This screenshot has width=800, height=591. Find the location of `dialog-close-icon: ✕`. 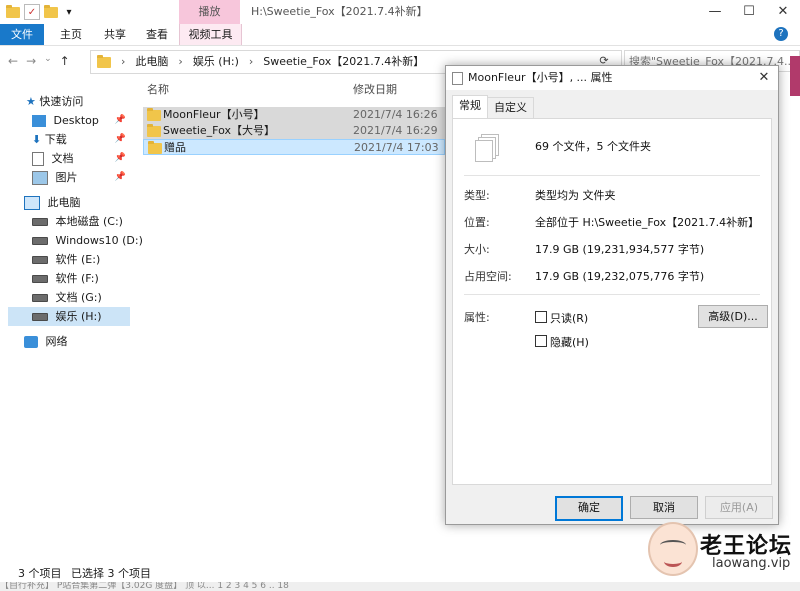

dialog-close-icon: ✕ is located at coordinates (764, 78).